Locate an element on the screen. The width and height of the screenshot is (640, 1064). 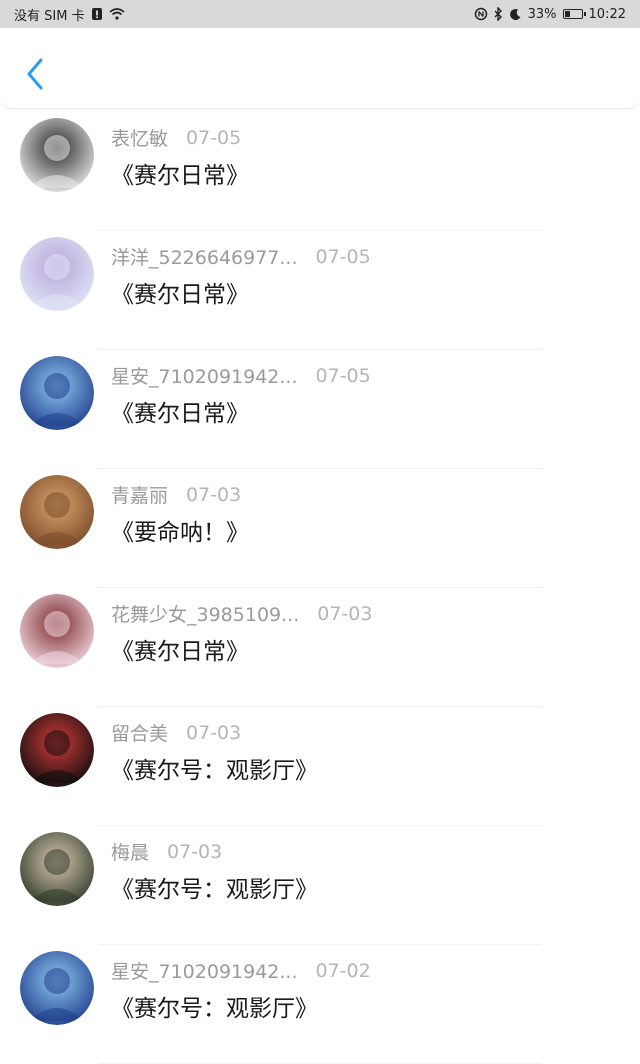
comment-meta: 洋洋_5226646977... 07-05 is located at coordinates (241, 256).